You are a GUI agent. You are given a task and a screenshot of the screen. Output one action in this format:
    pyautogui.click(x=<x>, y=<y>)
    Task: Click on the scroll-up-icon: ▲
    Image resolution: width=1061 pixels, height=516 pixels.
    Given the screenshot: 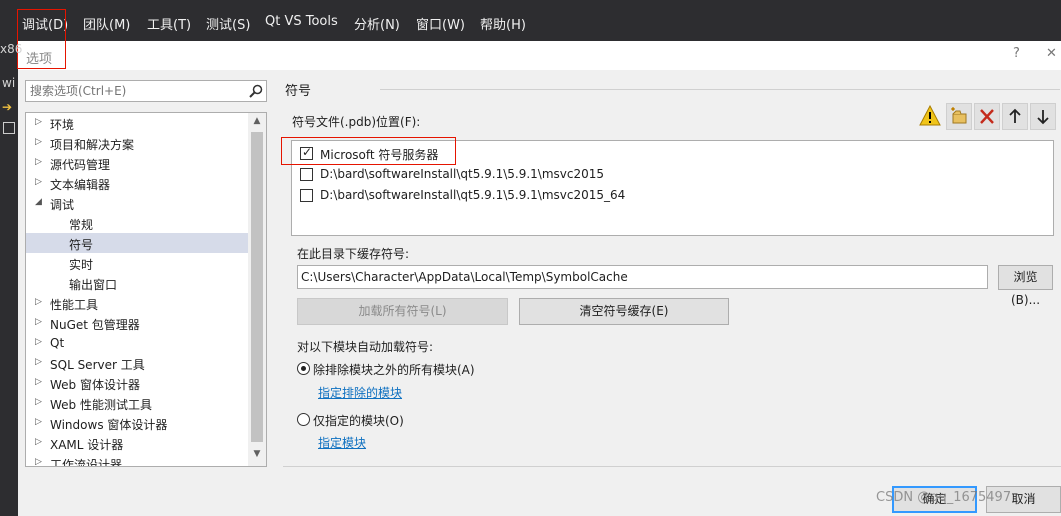 What is the action you would take?
    pyautogui.click(x=257, y=123)
    